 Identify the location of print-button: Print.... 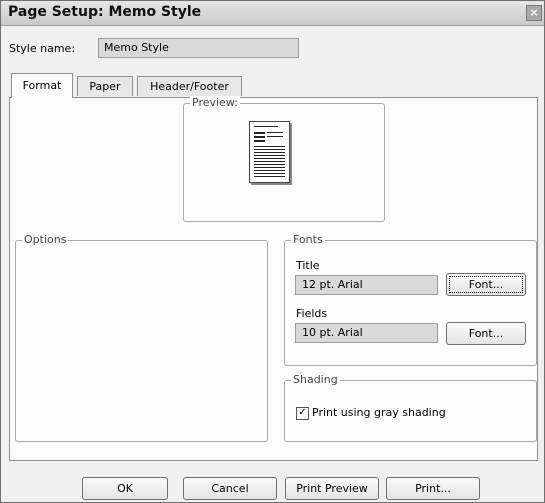
(433, 488).